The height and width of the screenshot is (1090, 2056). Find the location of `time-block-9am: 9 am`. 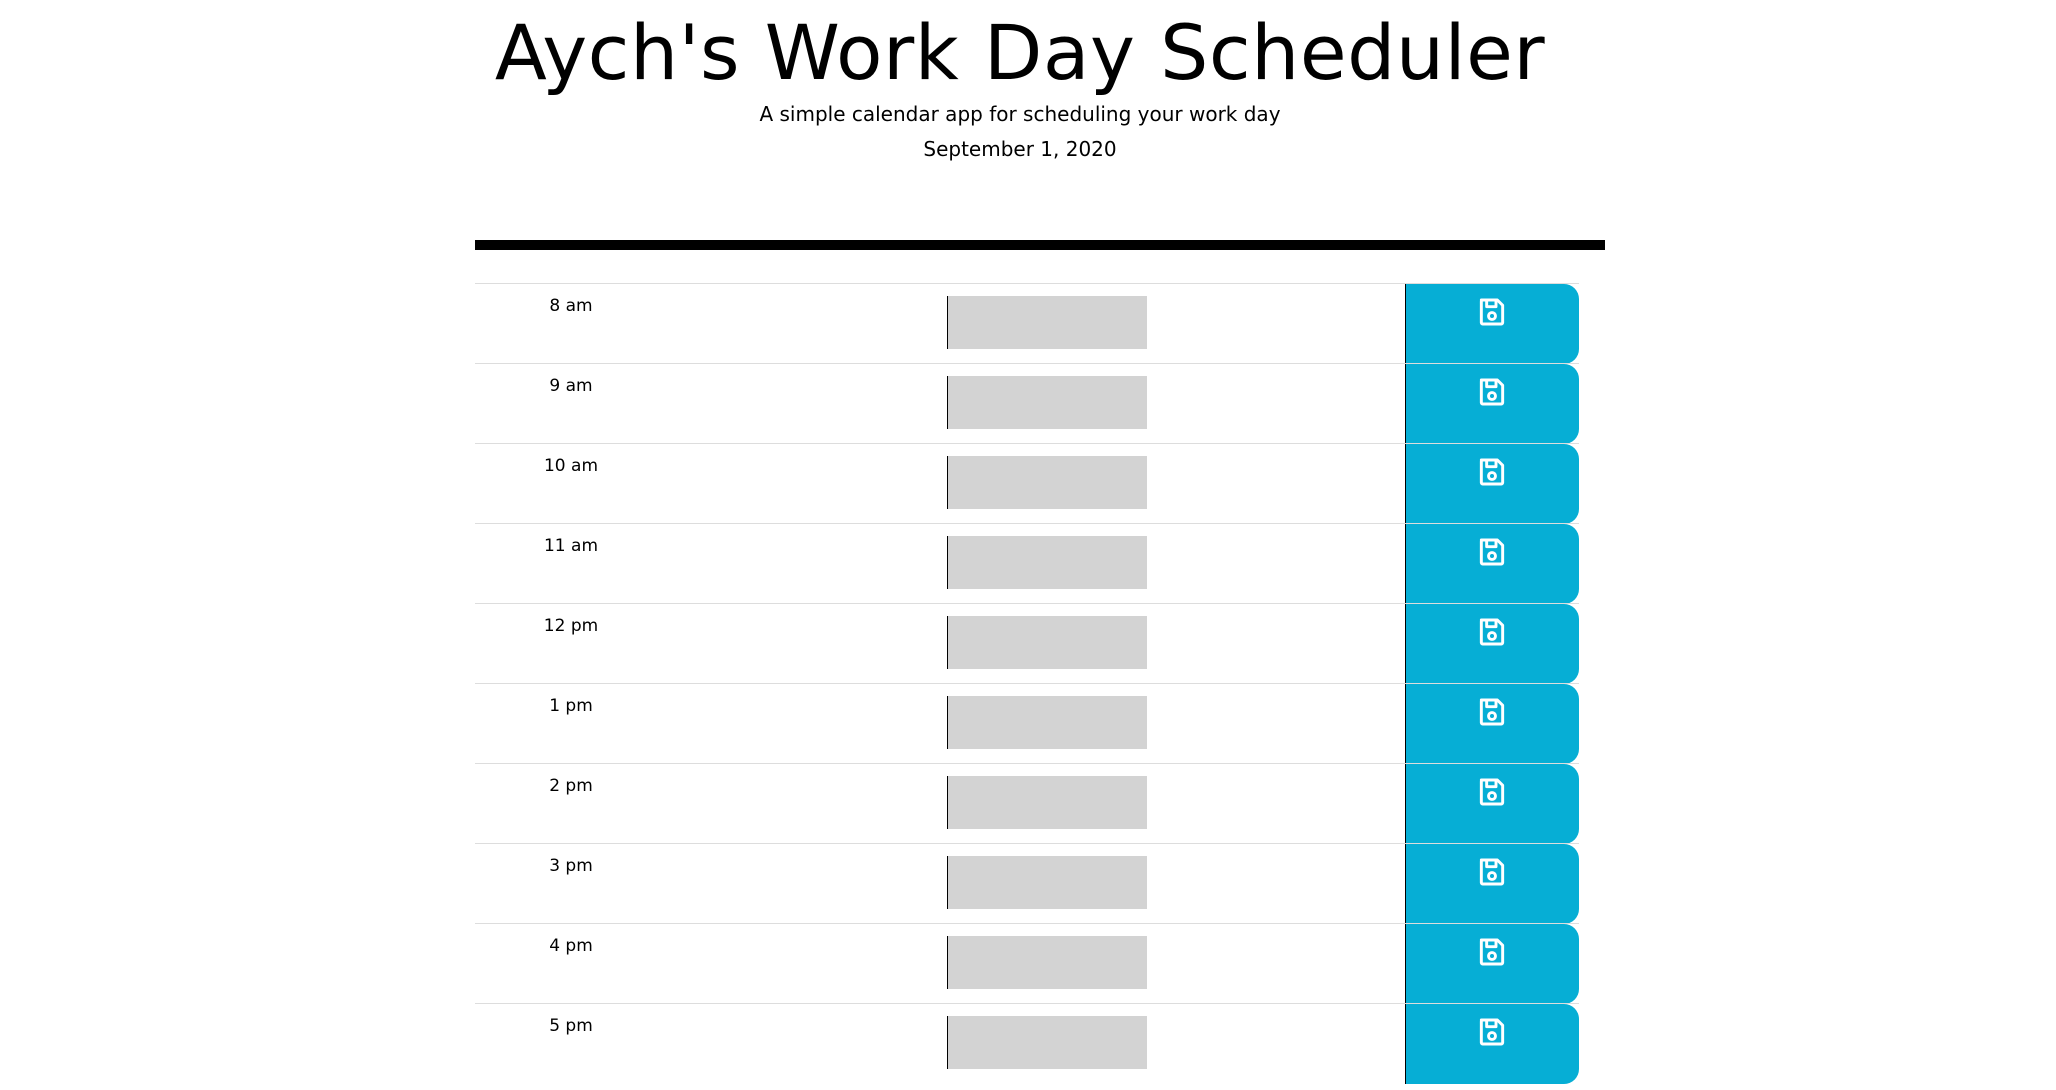

time-block-9am: 9 am is located at coordinates (1027, 403).